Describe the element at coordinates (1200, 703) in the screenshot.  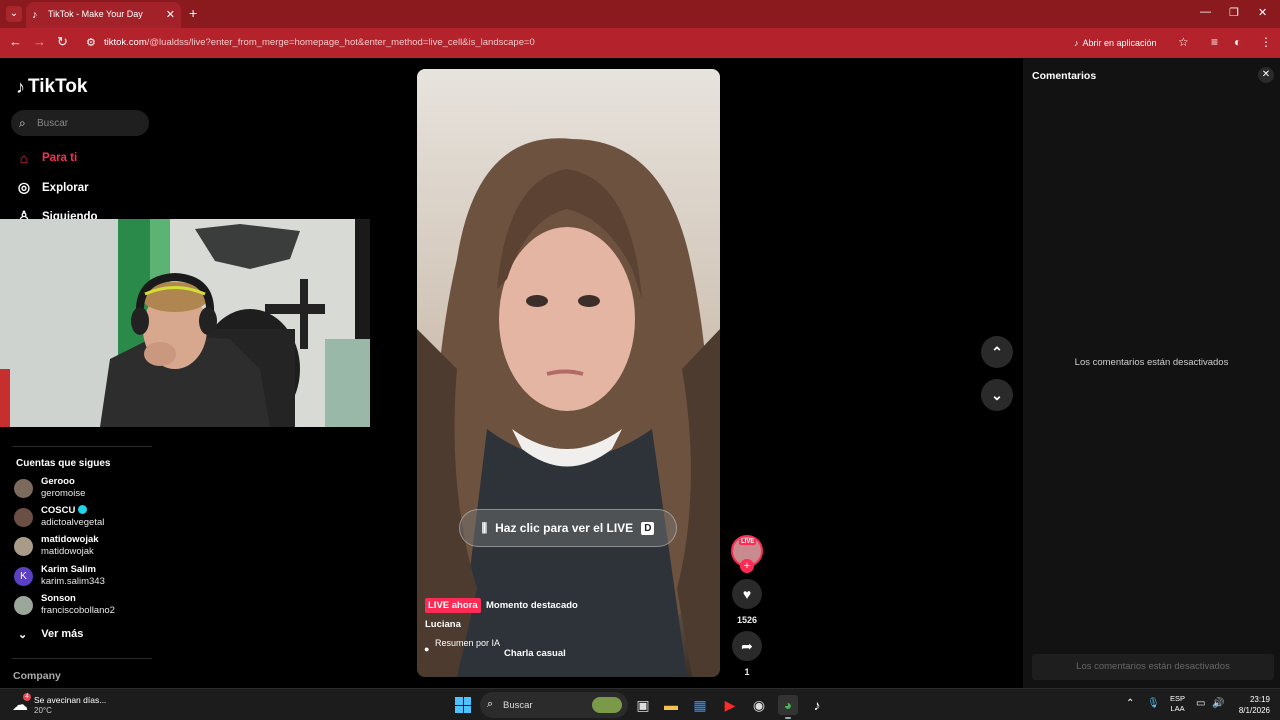
I see `network-icon: ▭` at that location.